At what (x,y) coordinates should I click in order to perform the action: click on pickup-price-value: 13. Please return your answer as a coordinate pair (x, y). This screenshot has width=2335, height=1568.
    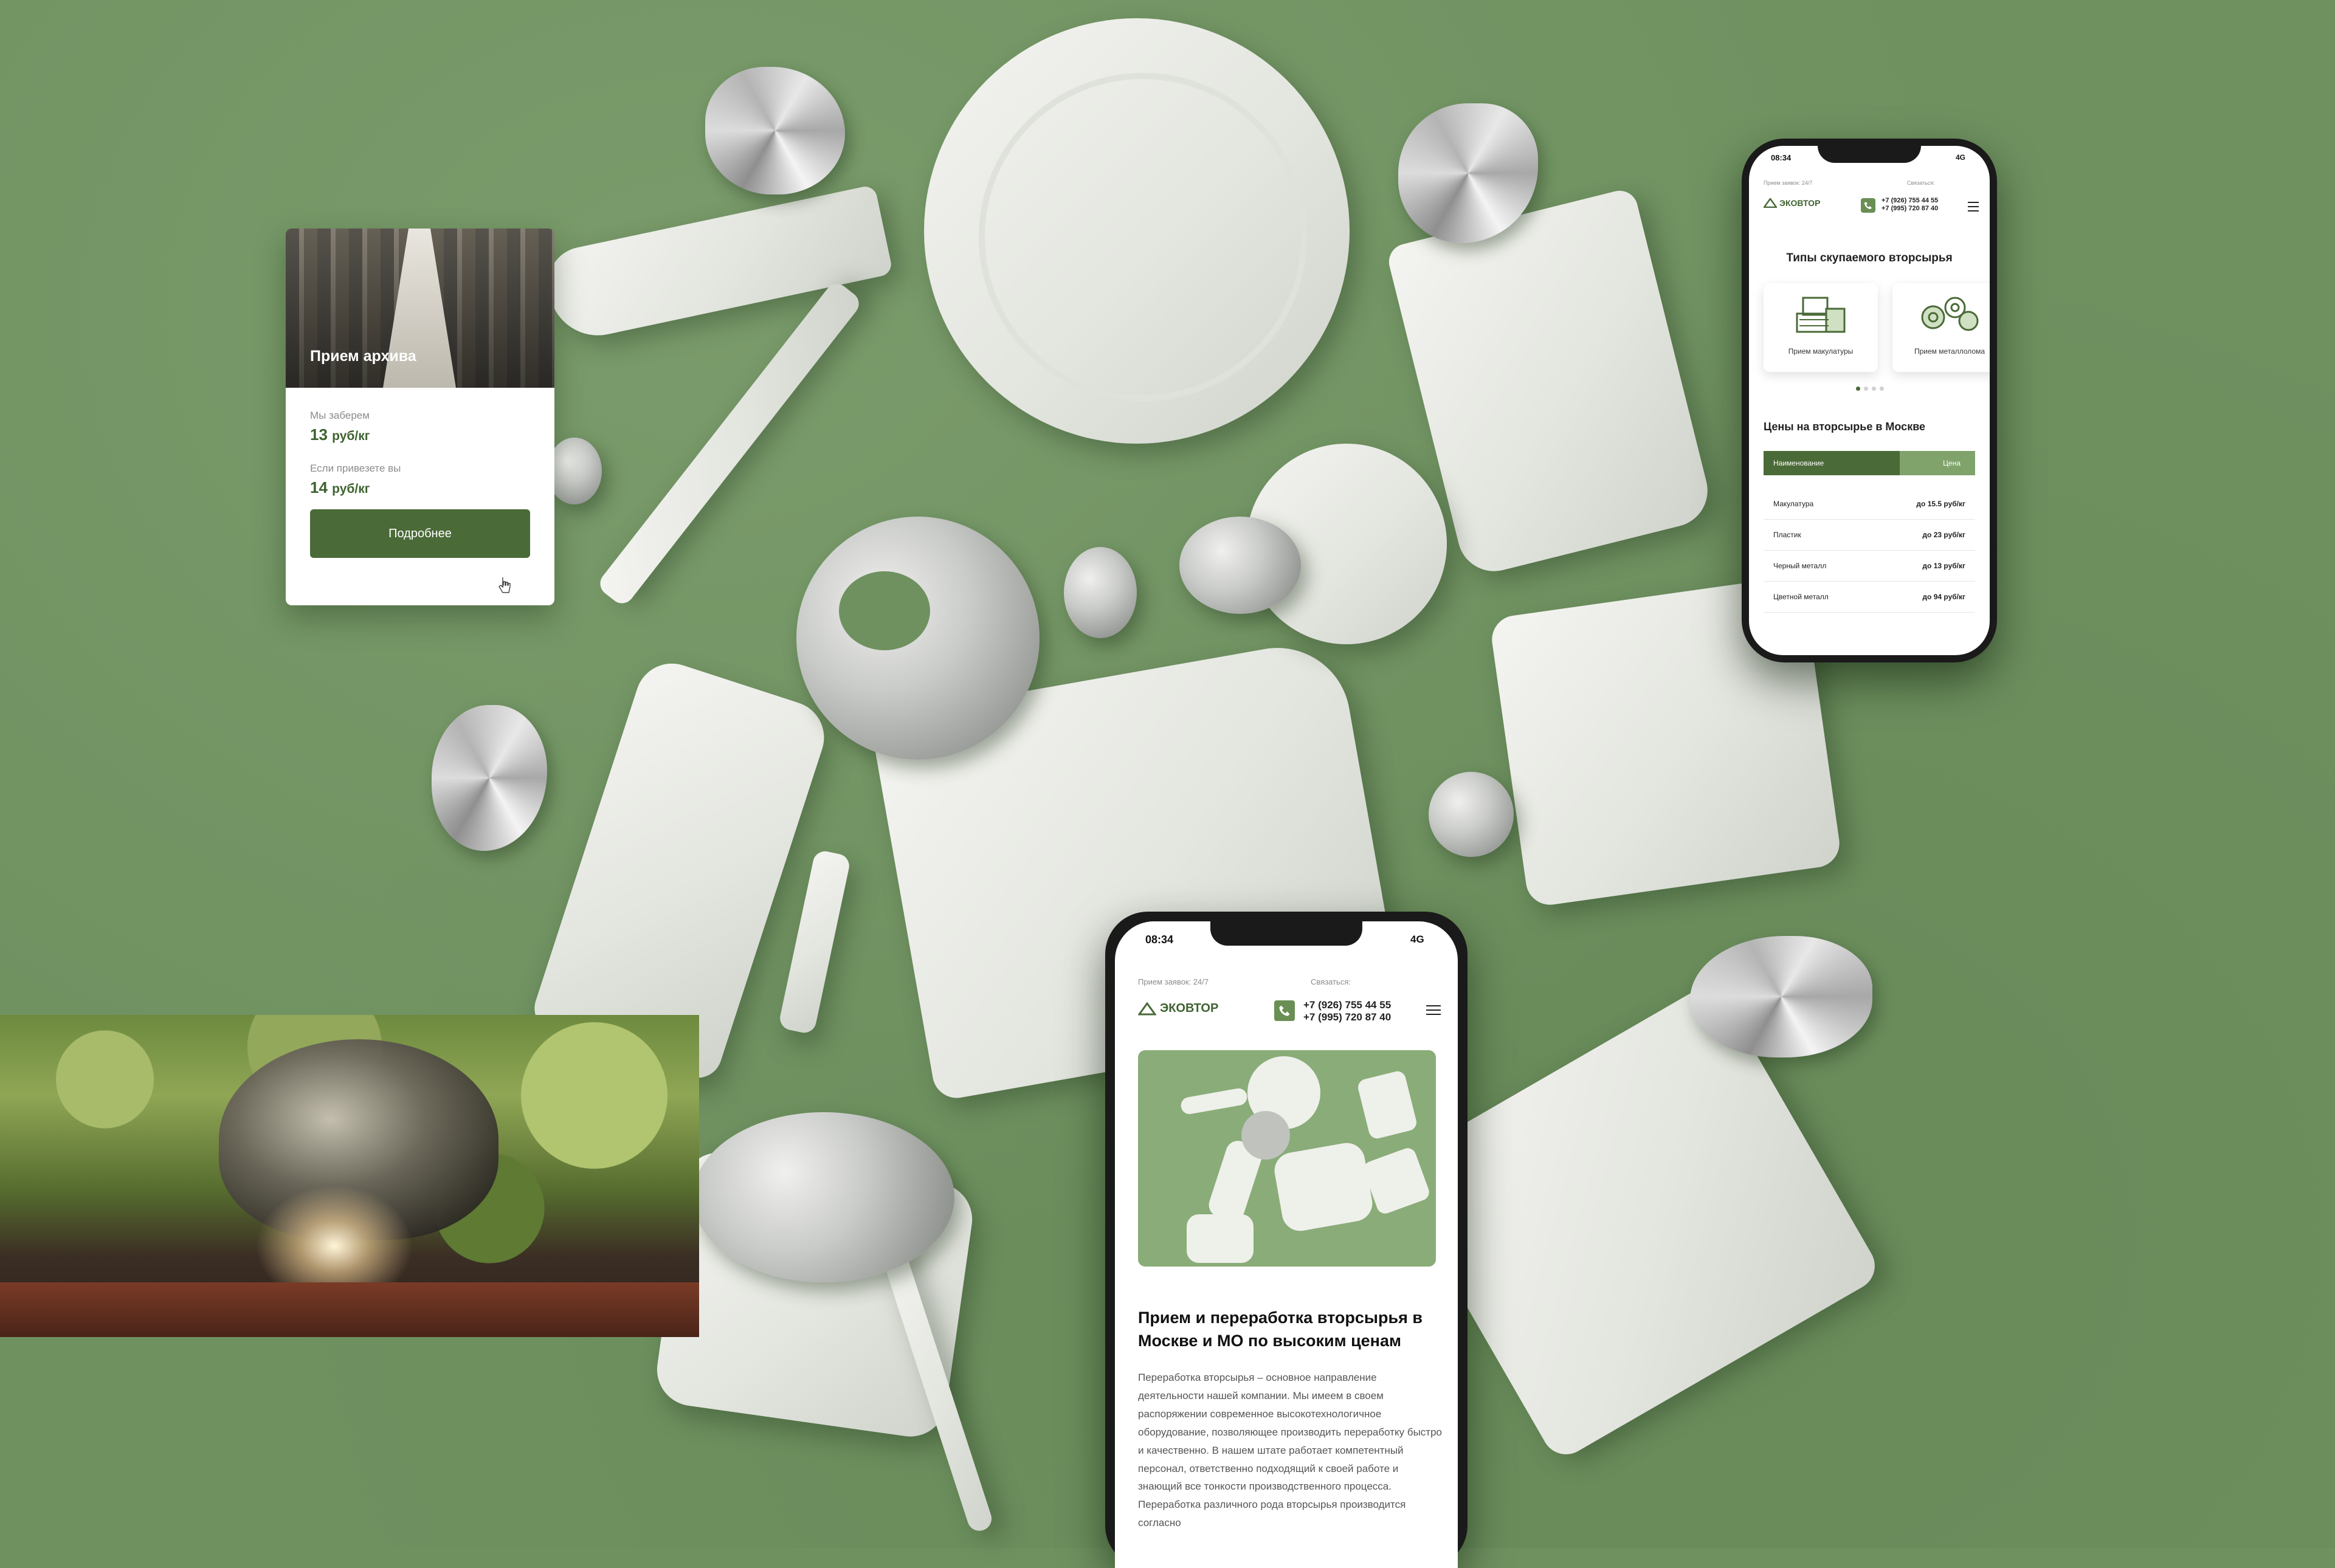
    Looking at the image, I should click on (319, 434).